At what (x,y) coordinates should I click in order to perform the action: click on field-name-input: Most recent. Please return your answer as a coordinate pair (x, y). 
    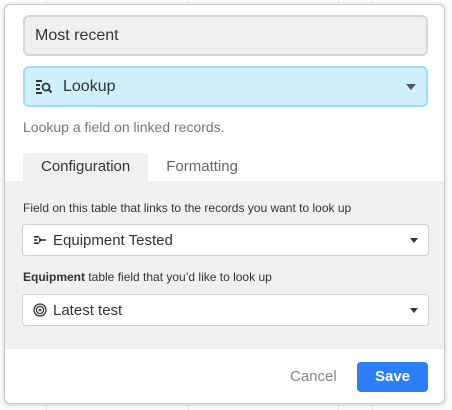
    Looking at the image, I should click on (225, 35).